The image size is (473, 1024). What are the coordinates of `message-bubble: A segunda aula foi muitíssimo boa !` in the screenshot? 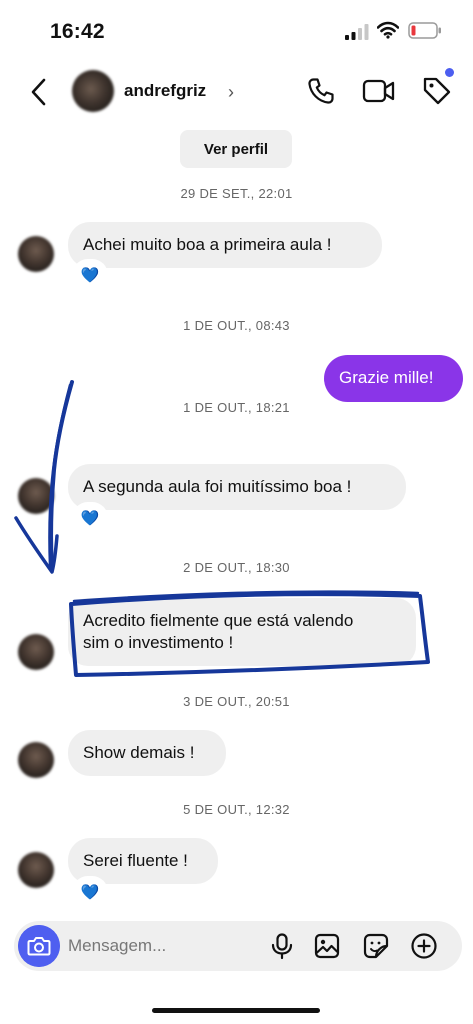 It's located at (237, 487).